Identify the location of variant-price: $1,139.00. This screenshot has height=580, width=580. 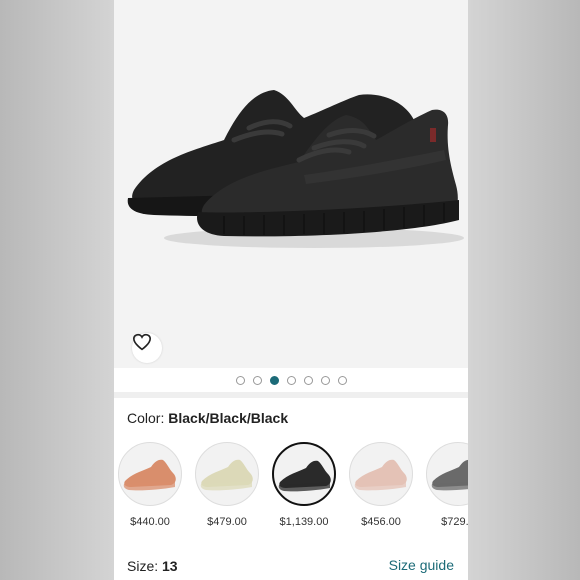
(304, 522).